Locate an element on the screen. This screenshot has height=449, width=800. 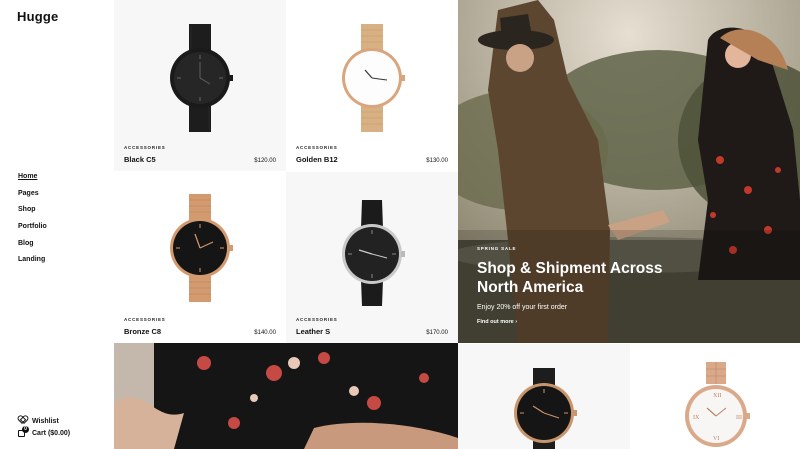
product-card: ACCESSORIES Leather S $170.00 is located at coordinates (372, 257).